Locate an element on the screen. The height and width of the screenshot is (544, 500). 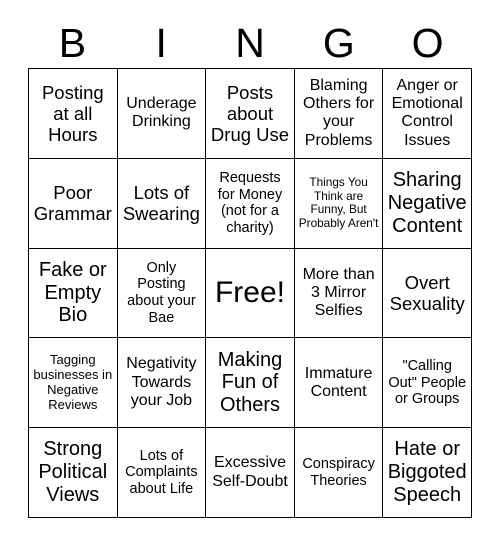
bingo-cell: Hate or Biggoted Speech is located at coordinates (427, 473).